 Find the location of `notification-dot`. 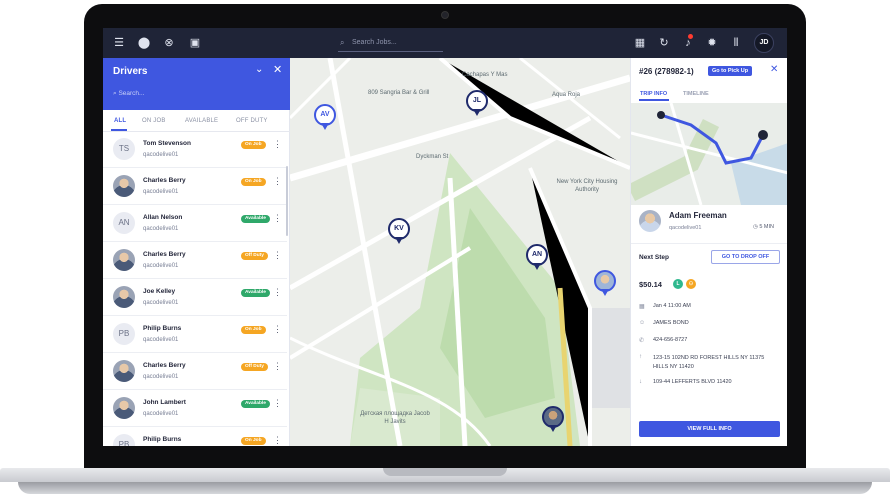

notification-dot is located at coordinates (690, 36).